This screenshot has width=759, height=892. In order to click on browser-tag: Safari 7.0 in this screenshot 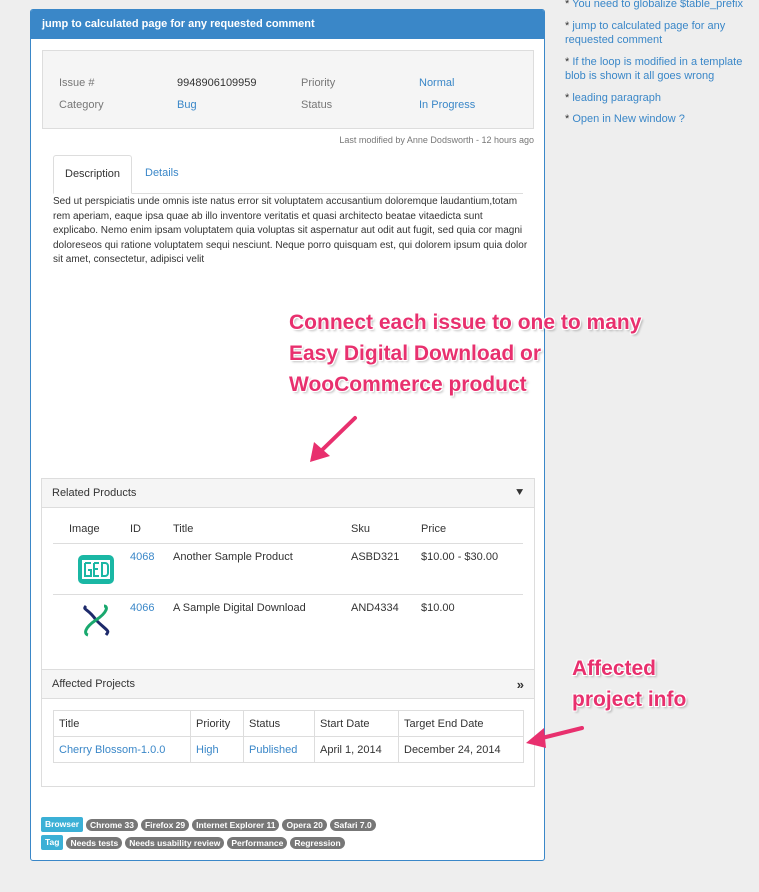, I will do `click(352, 824)`.